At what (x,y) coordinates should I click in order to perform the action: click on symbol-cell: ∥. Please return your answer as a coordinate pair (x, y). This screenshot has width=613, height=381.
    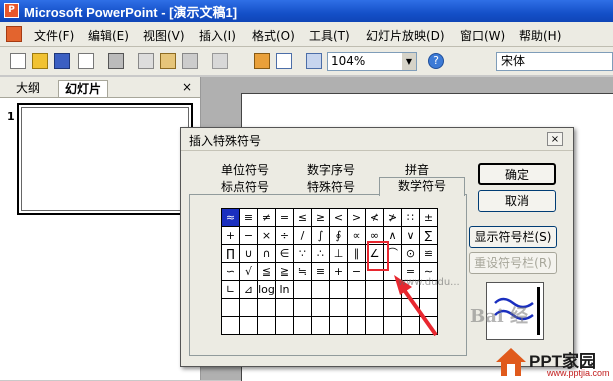
    Looking at the image, I should click on (356, 253).